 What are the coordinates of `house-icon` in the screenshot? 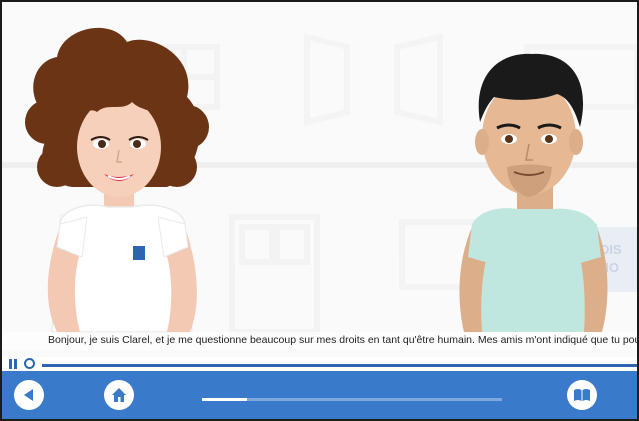 It's located at (119, 395).